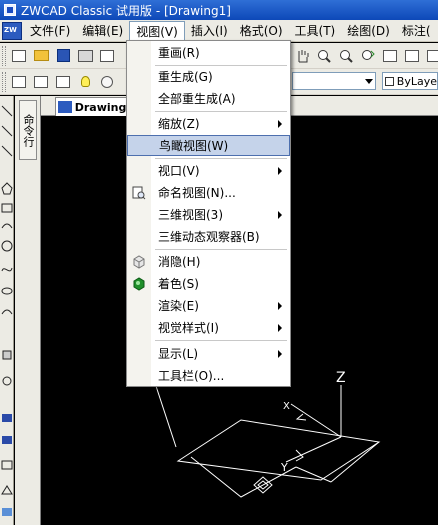  I want to click on toolbar-grip, so click(4, 55).